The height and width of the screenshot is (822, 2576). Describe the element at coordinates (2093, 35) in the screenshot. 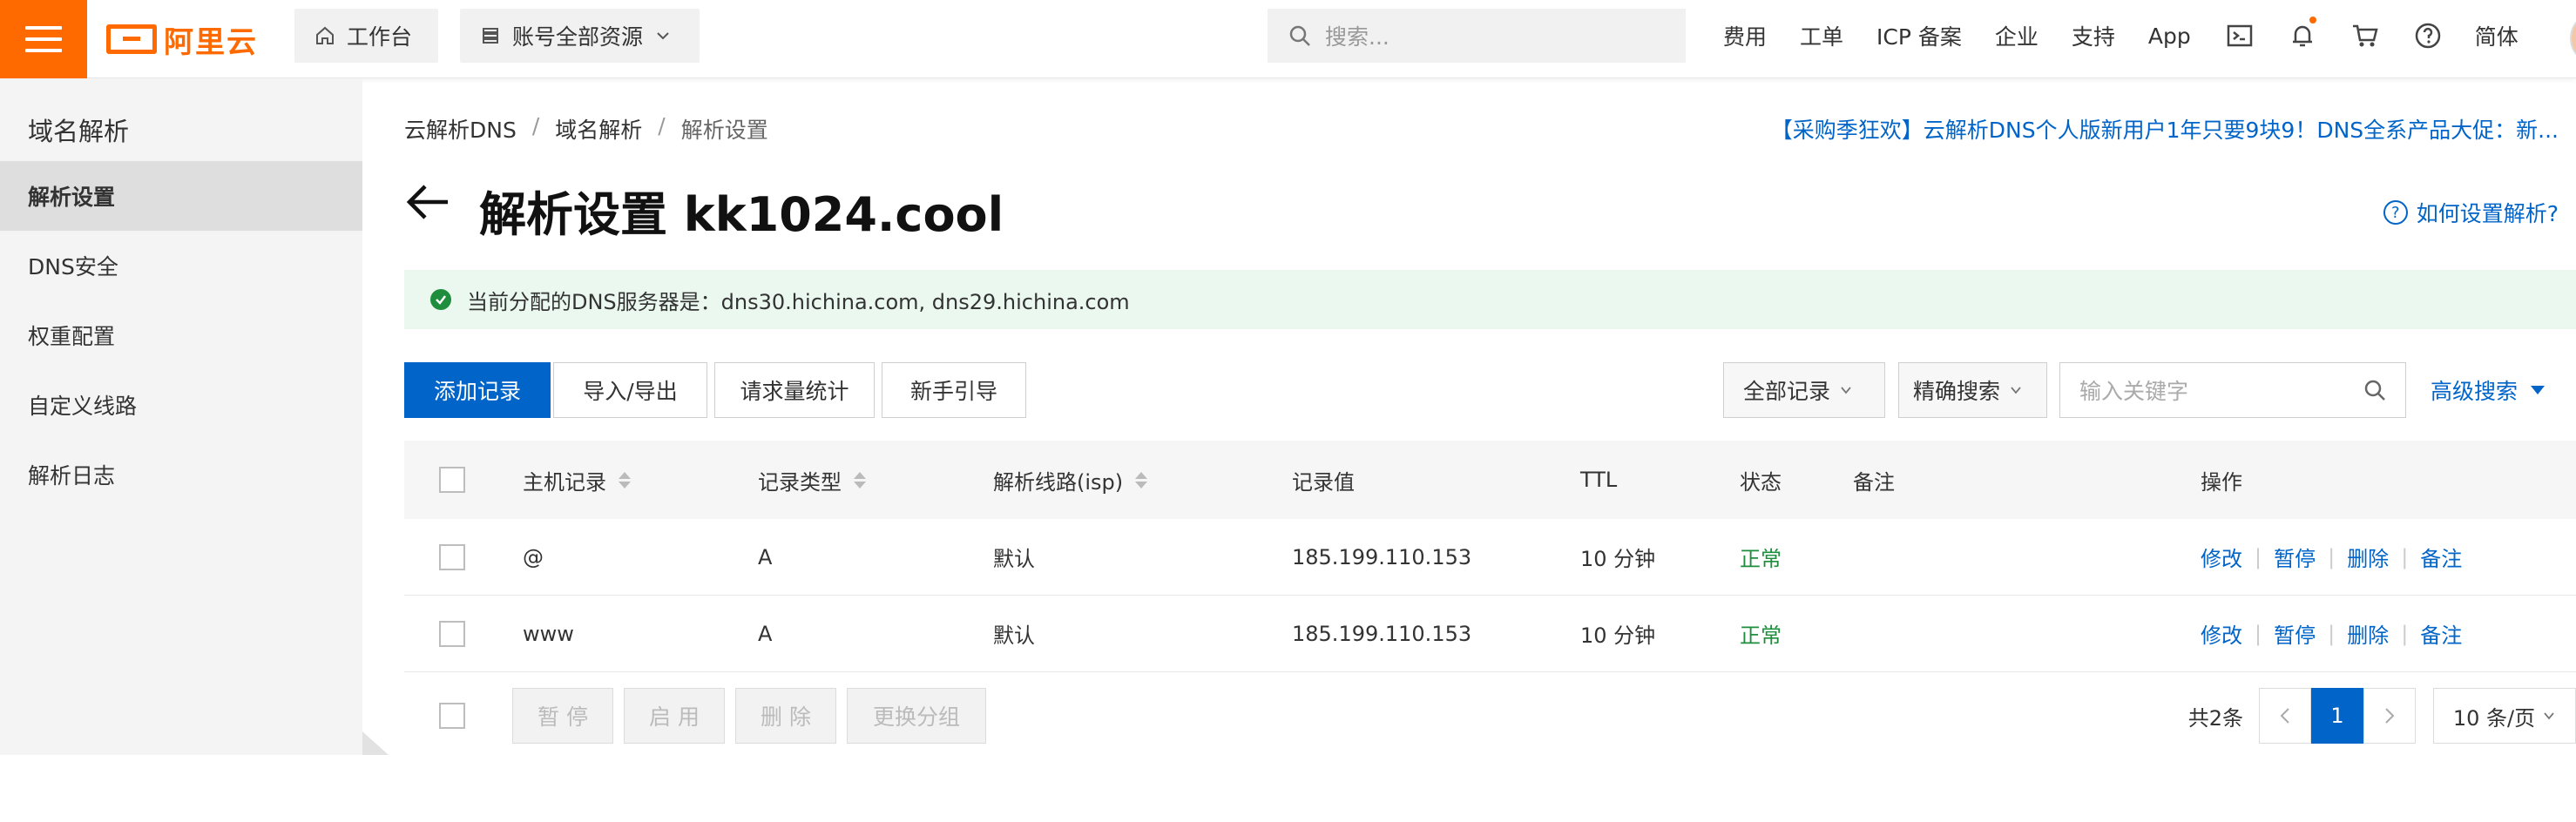

I see `nav-link-support: 支持` at that location.